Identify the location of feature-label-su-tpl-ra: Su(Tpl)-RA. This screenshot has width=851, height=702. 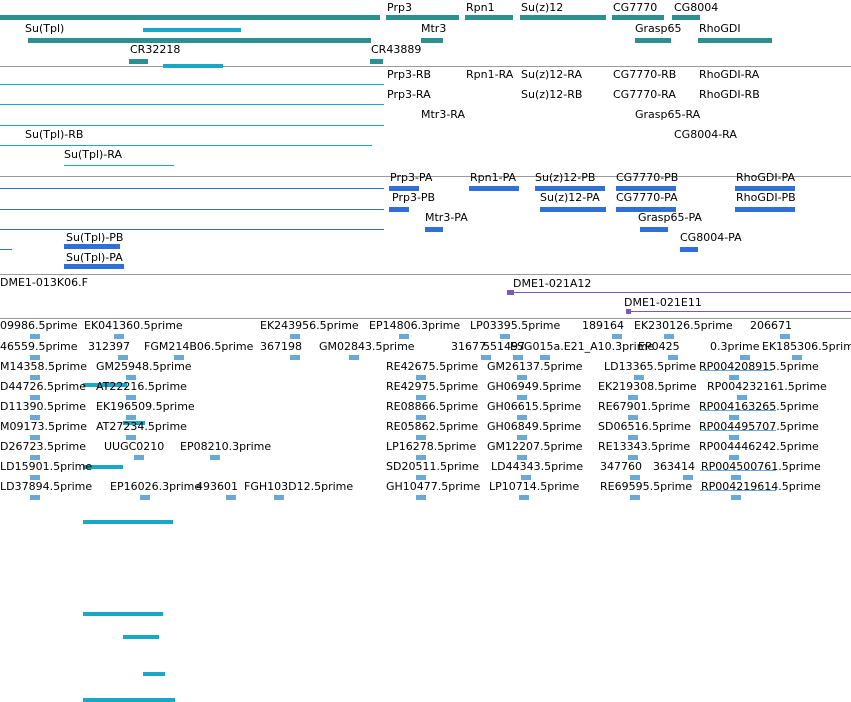
(93, 155).